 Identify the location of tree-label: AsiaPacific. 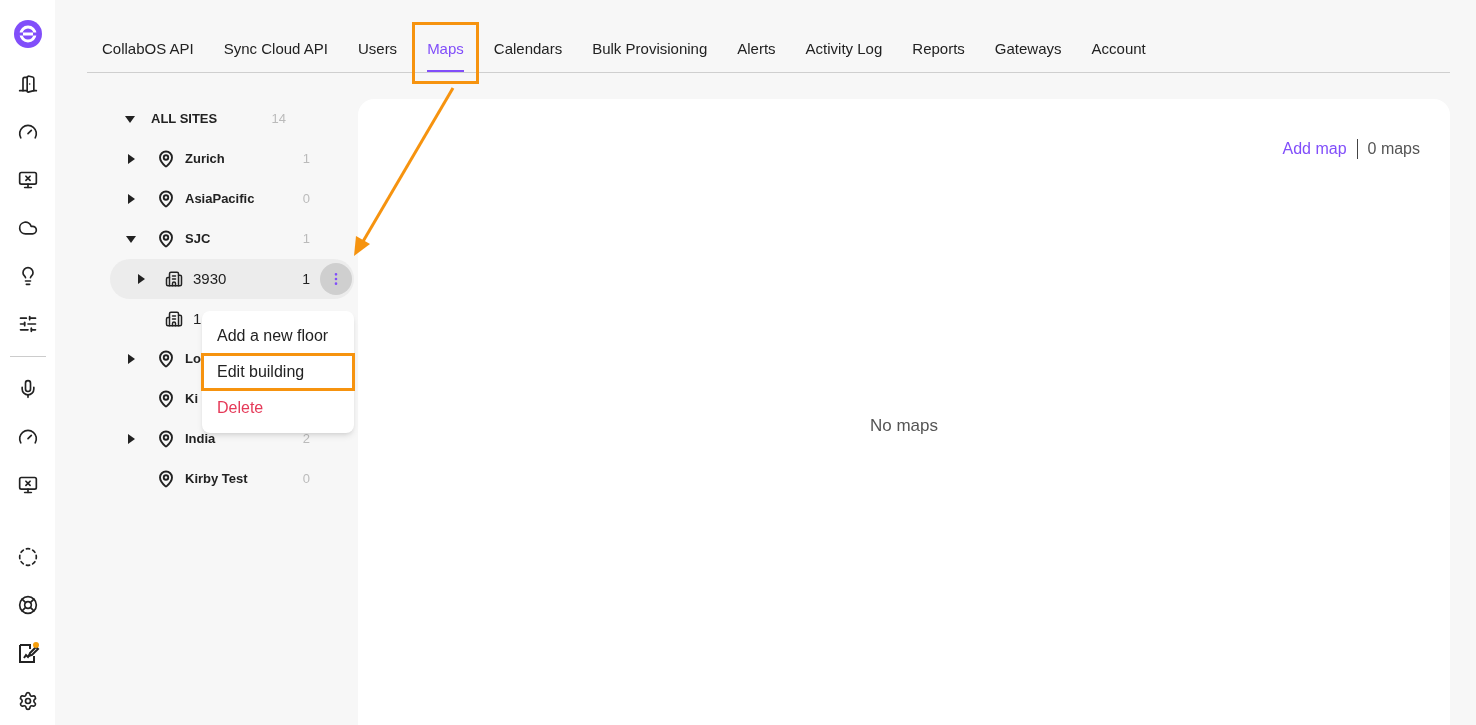
(220, 199).